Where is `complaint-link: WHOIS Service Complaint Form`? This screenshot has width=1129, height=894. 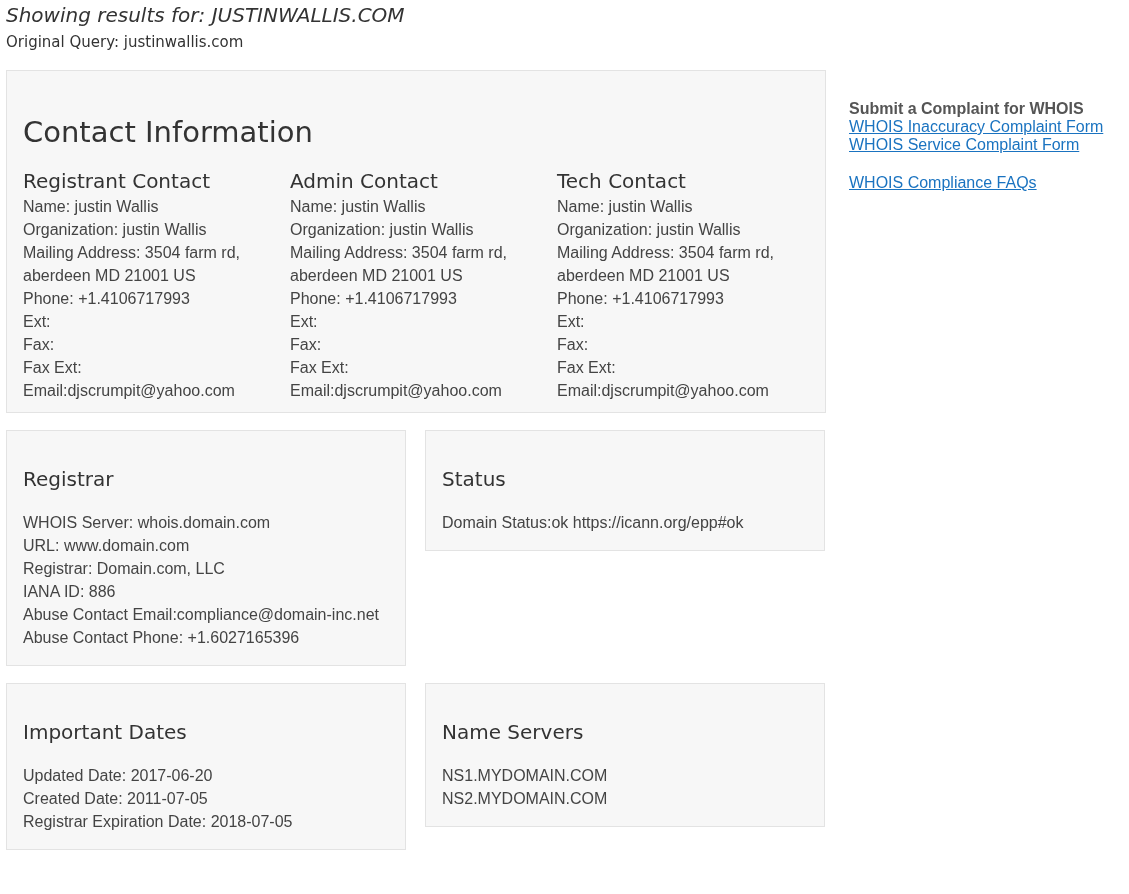 complaint-link: WHOIS Service Complaint Form is located at coordinates (964, 145).